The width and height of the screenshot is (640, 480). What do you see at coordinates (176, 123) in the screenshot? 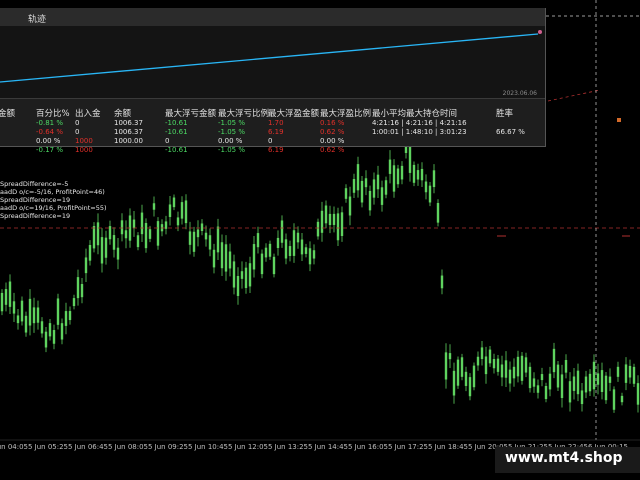
I see `cell-max-float-loss: -10.61` at bounding box center [176, 123].